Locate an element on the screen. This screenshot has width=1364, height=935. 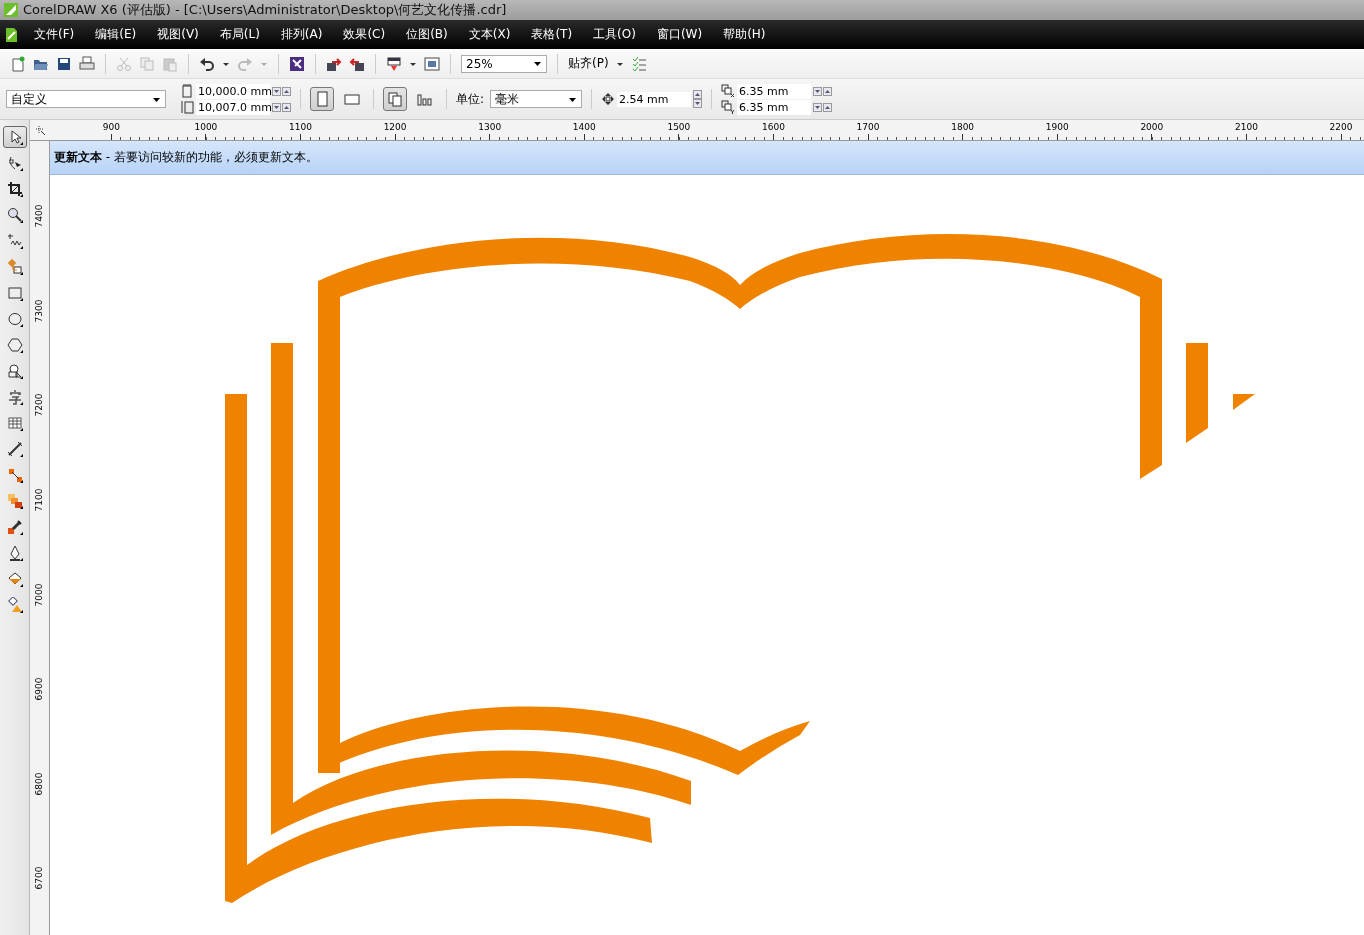
all-pages-icon is located at coordinates (395, 99).